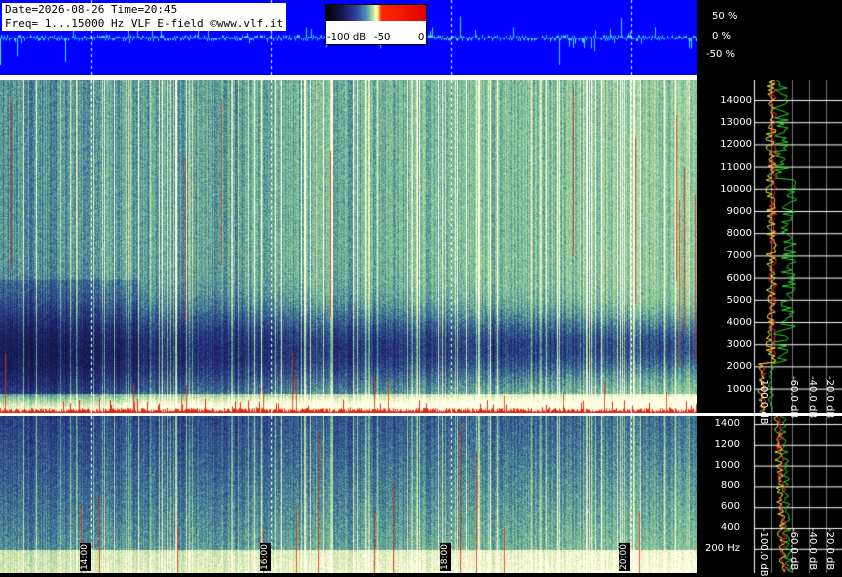 Image resolution: width=842 pixels, height=577 pixels. I want to click on upper-freq-label: 14000, so click(736, 100).